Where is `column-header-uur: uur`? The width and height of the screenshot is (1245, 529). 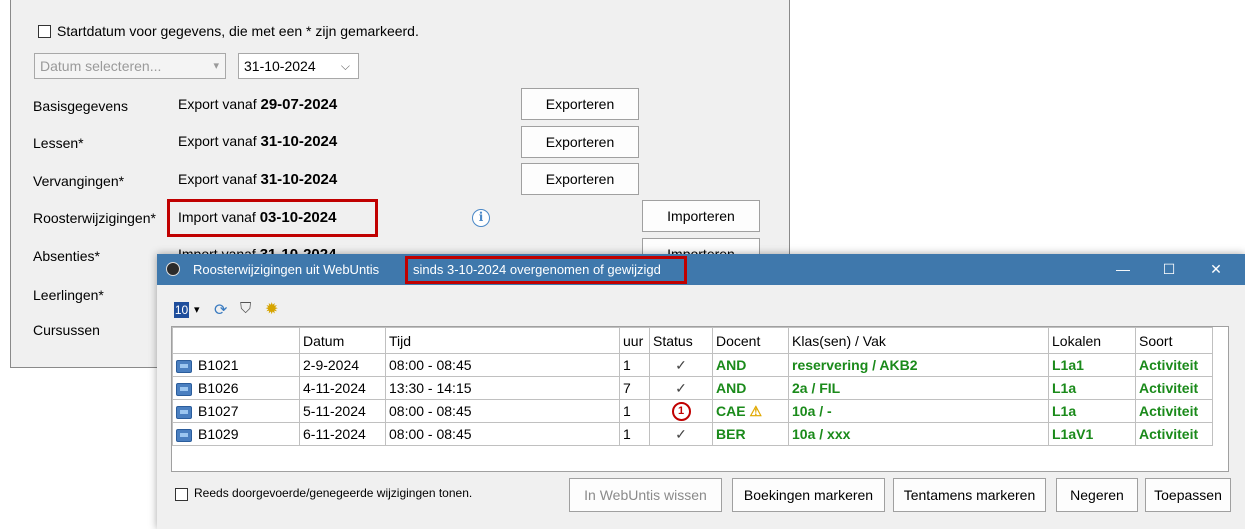
column-header-uur: uur is located at coordinates (634, 340).